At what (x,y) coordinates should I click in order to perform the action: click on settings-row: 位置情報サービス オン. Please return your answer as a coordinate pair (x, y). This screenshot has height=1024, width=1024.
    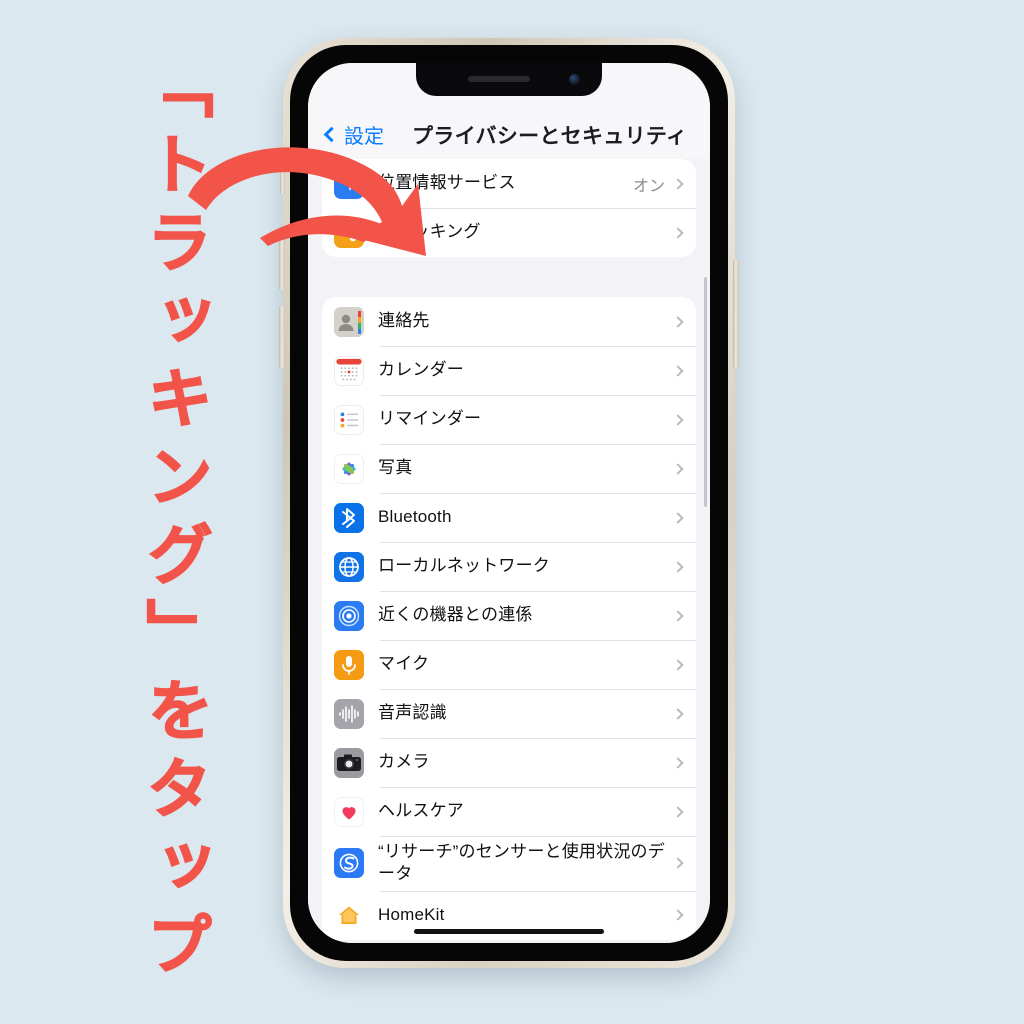
    Looking at the image, I should click on (509, 183).